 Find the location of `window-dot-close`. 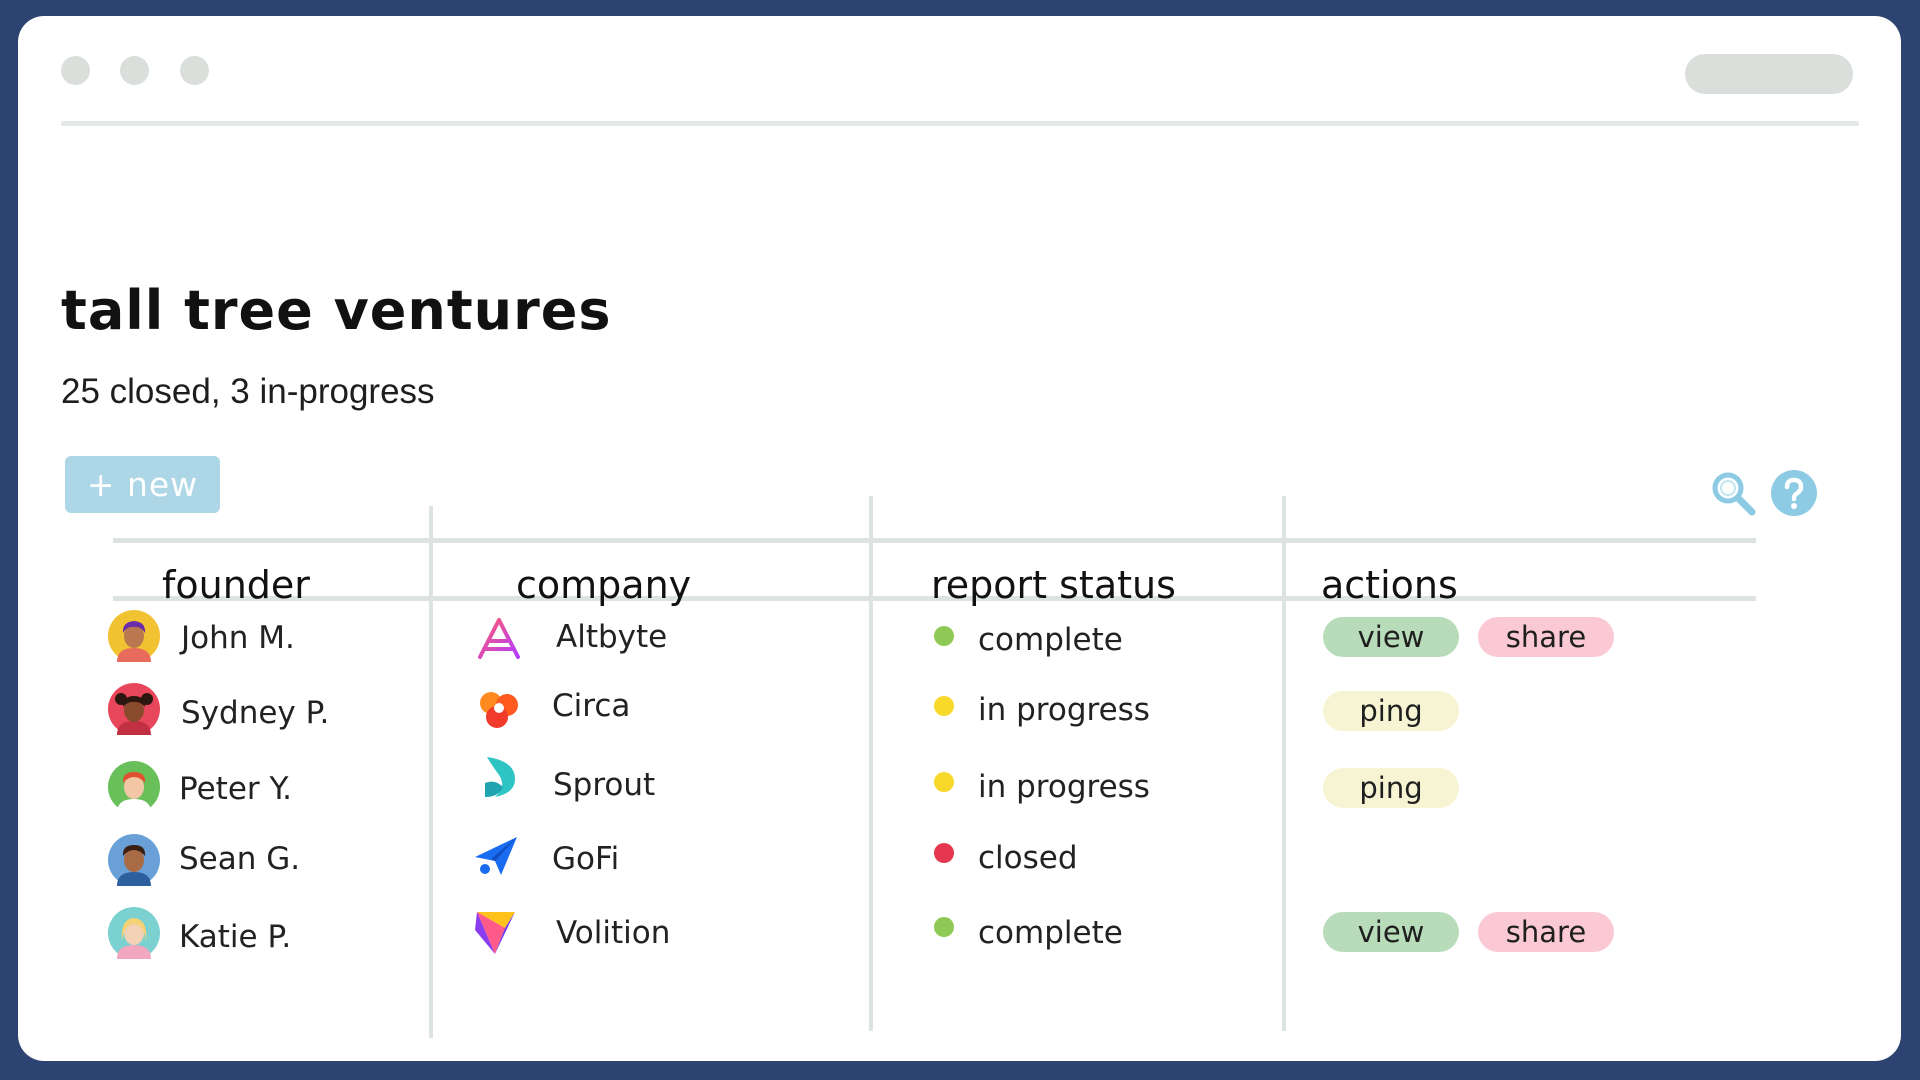

window-dot-close is located at coordinates (75, 70).